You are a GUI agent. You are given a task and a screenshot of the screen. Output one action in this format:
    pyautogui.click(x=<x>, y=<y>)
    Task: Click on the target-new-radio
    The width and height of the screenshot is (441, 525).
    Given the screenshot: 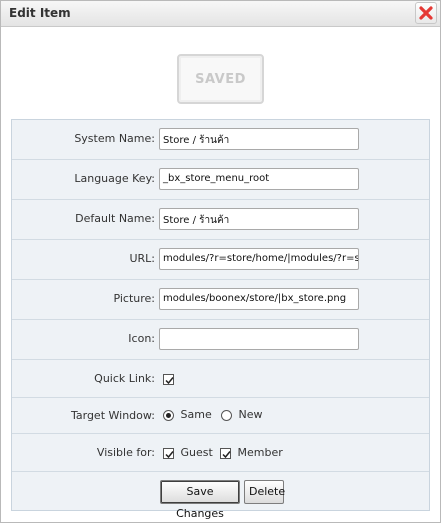 What is the action you would take?
    pyautogui.click(x=226, y=415)
    